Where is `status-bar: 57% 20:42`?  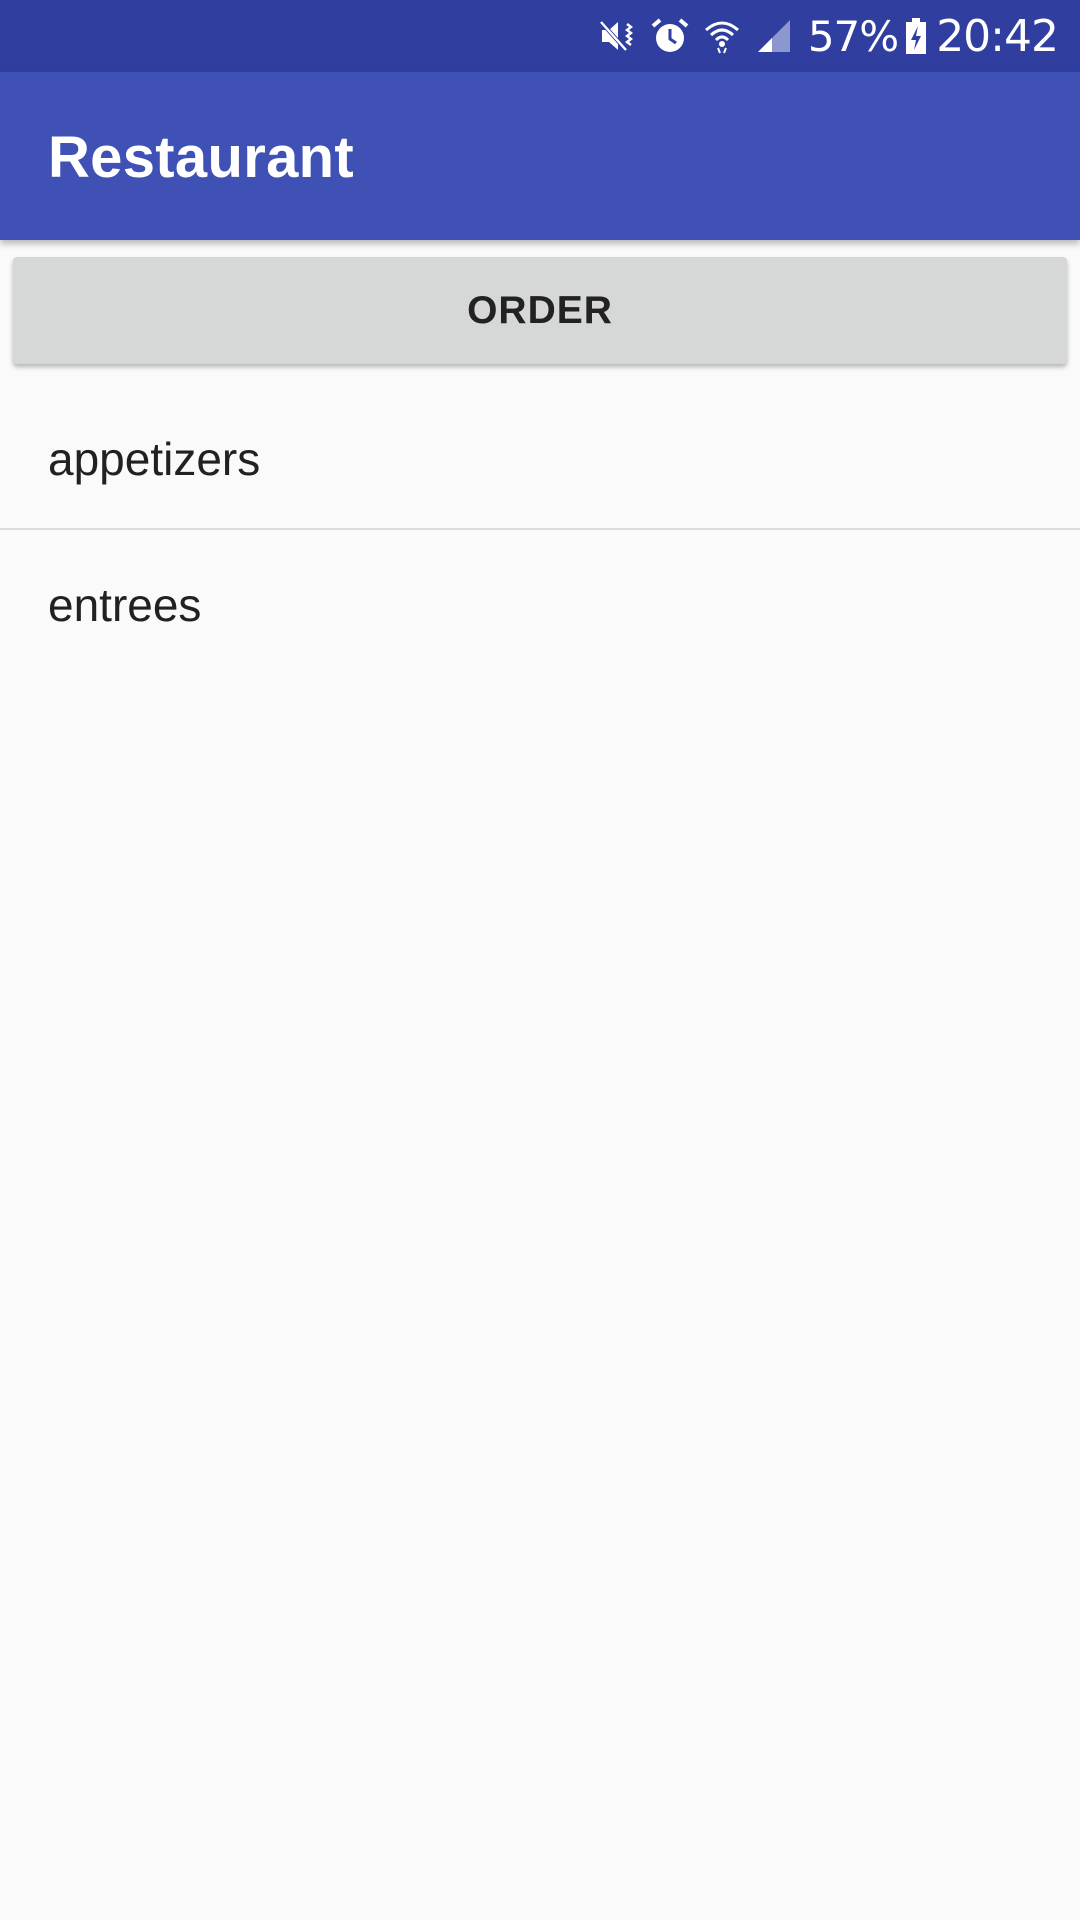 status-bar: 57% 20:42 is located at coordinates (540, 36).